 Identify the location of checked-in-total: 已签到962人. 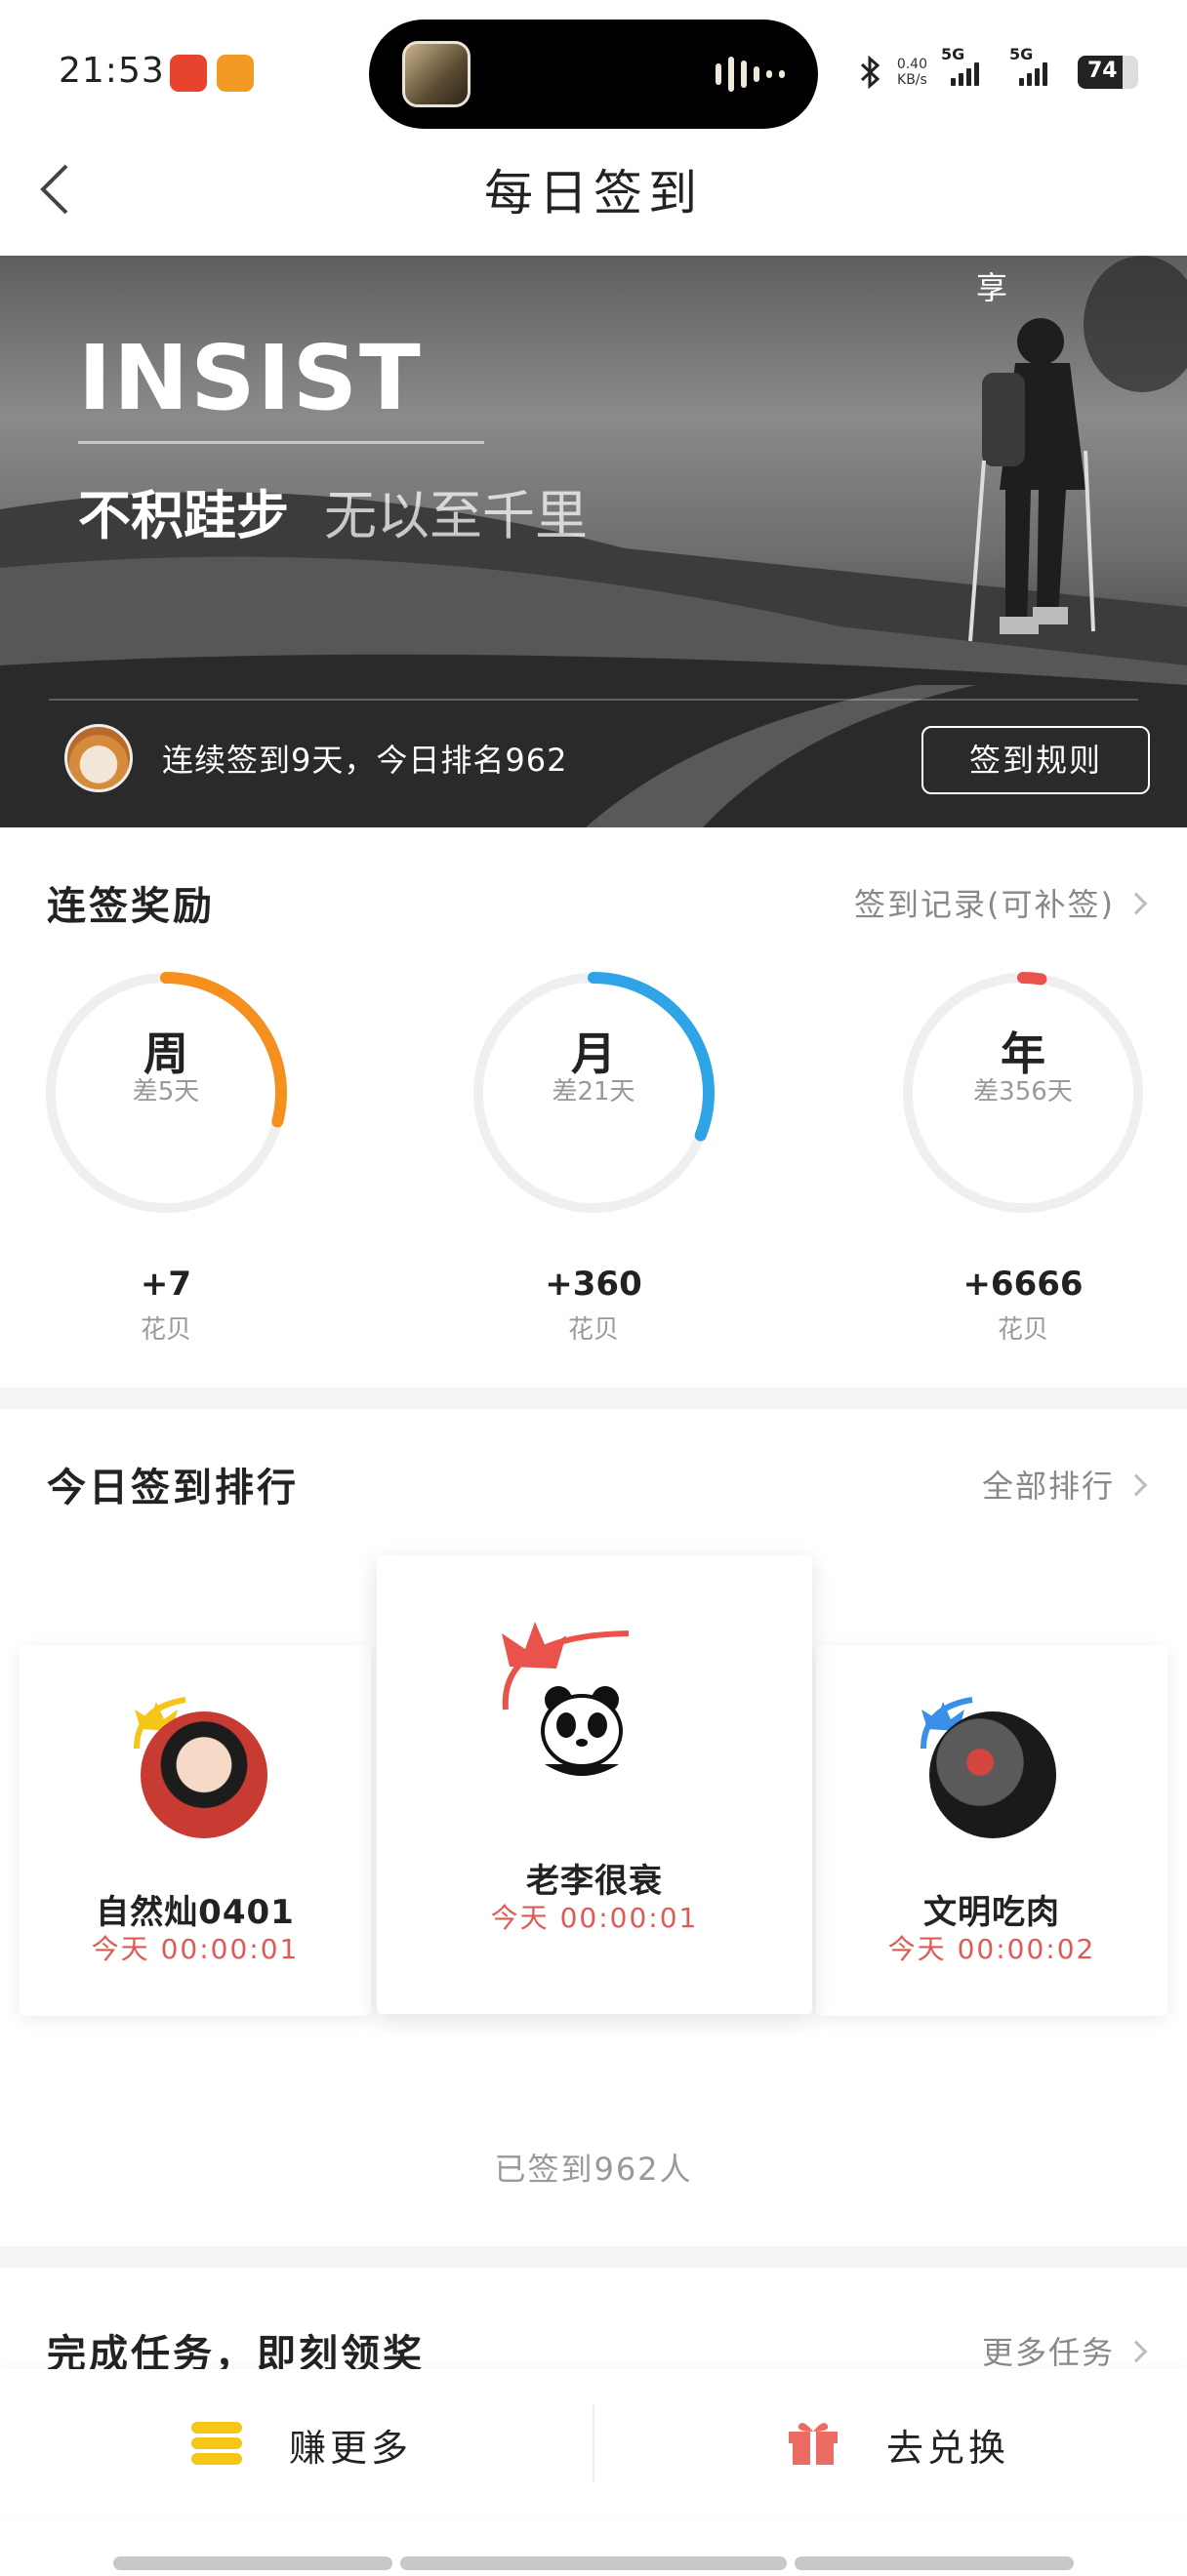
(593, 2169).